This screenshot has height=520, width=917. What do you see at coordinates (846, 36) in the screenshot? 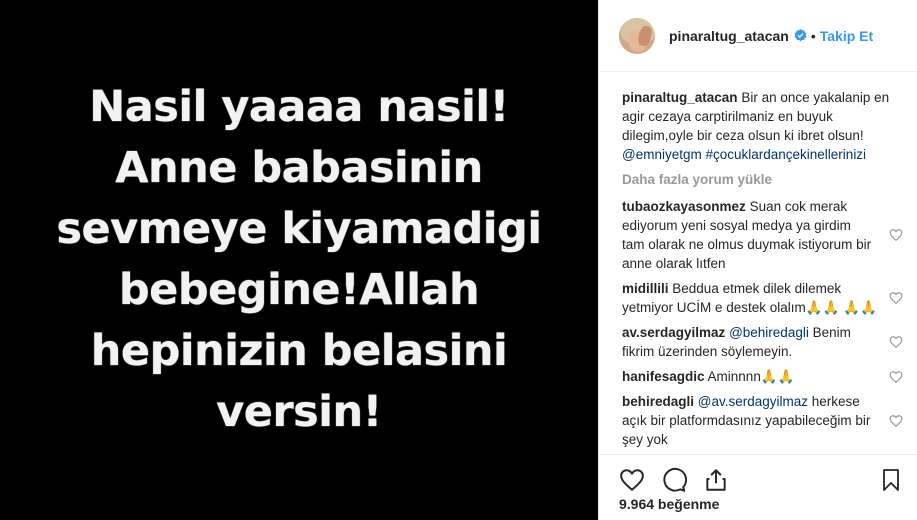
I see `follow-button: Takip Et` at bounding box center [846, 36].